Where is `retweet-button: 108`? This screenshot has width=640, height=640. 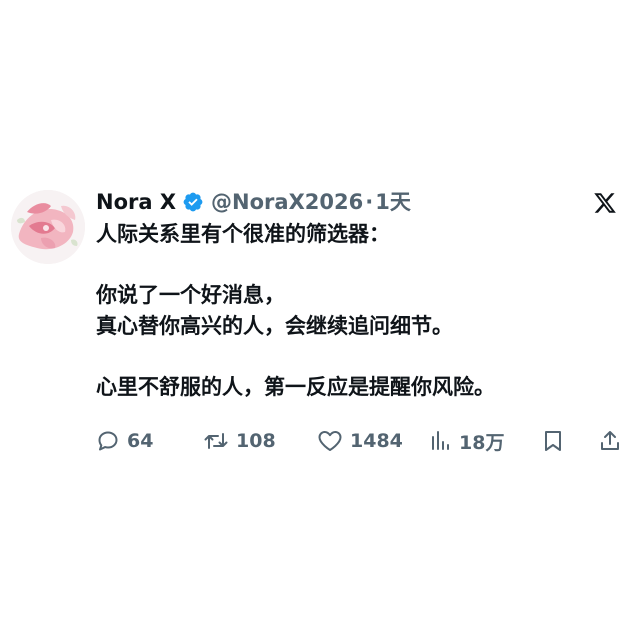 retweet-button: 108 is located at coordinates (239, 441).